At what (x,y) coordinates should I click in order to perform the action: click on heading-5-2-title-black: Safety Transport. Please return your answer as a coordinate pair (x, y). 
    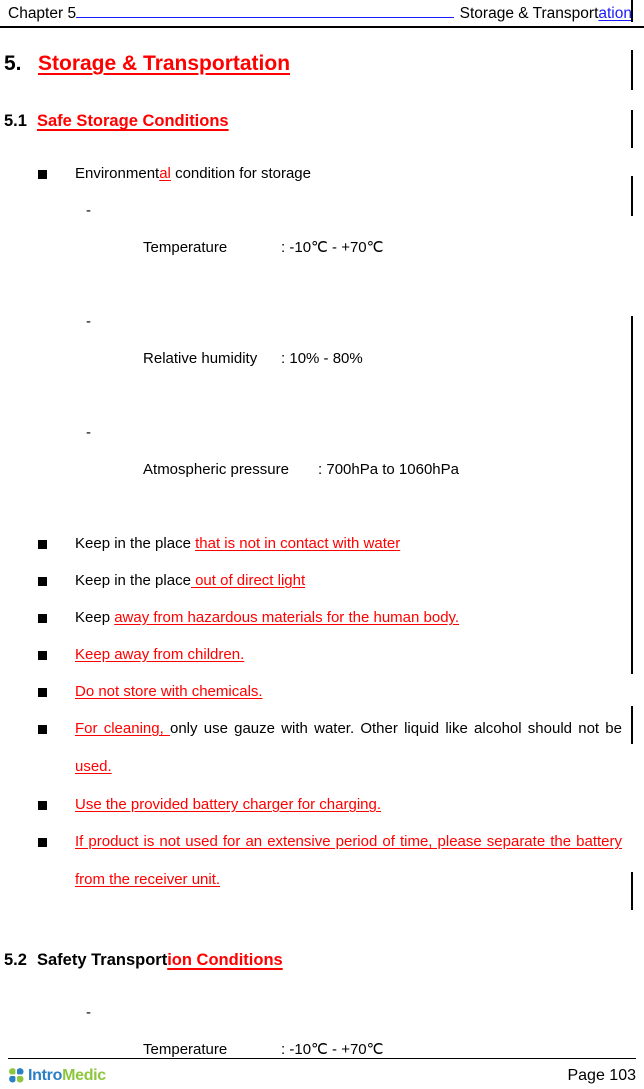
    Looking at the image, I should click on (102, 960).